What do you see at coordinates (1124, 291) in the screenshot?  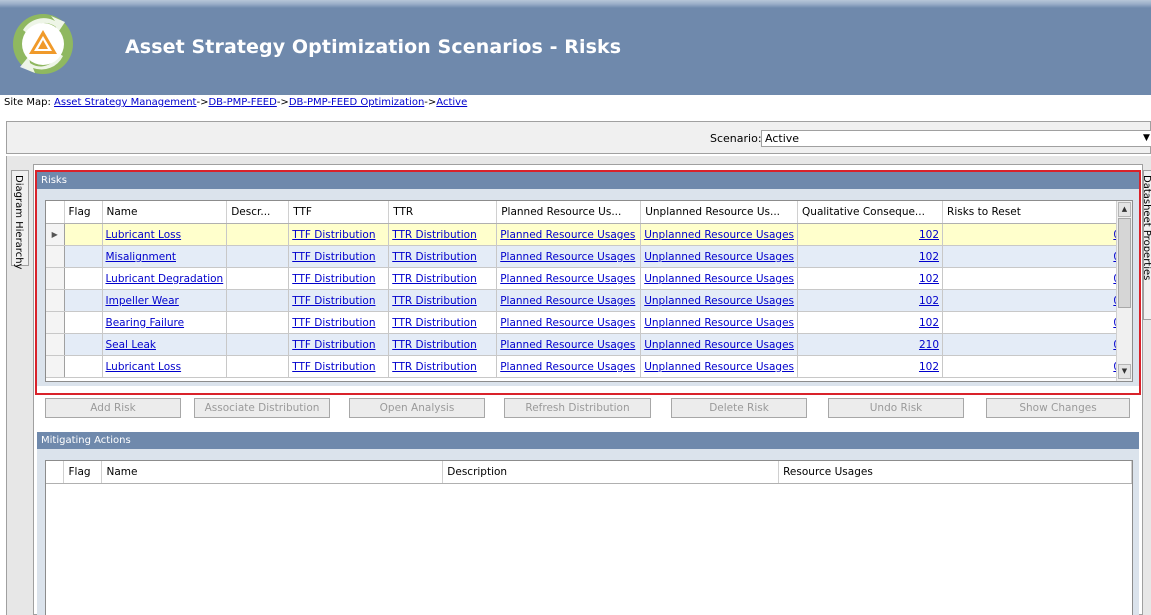 I see `risks-grid-scrollbar: ▲ ▼` at bounding box center [1124, 291].